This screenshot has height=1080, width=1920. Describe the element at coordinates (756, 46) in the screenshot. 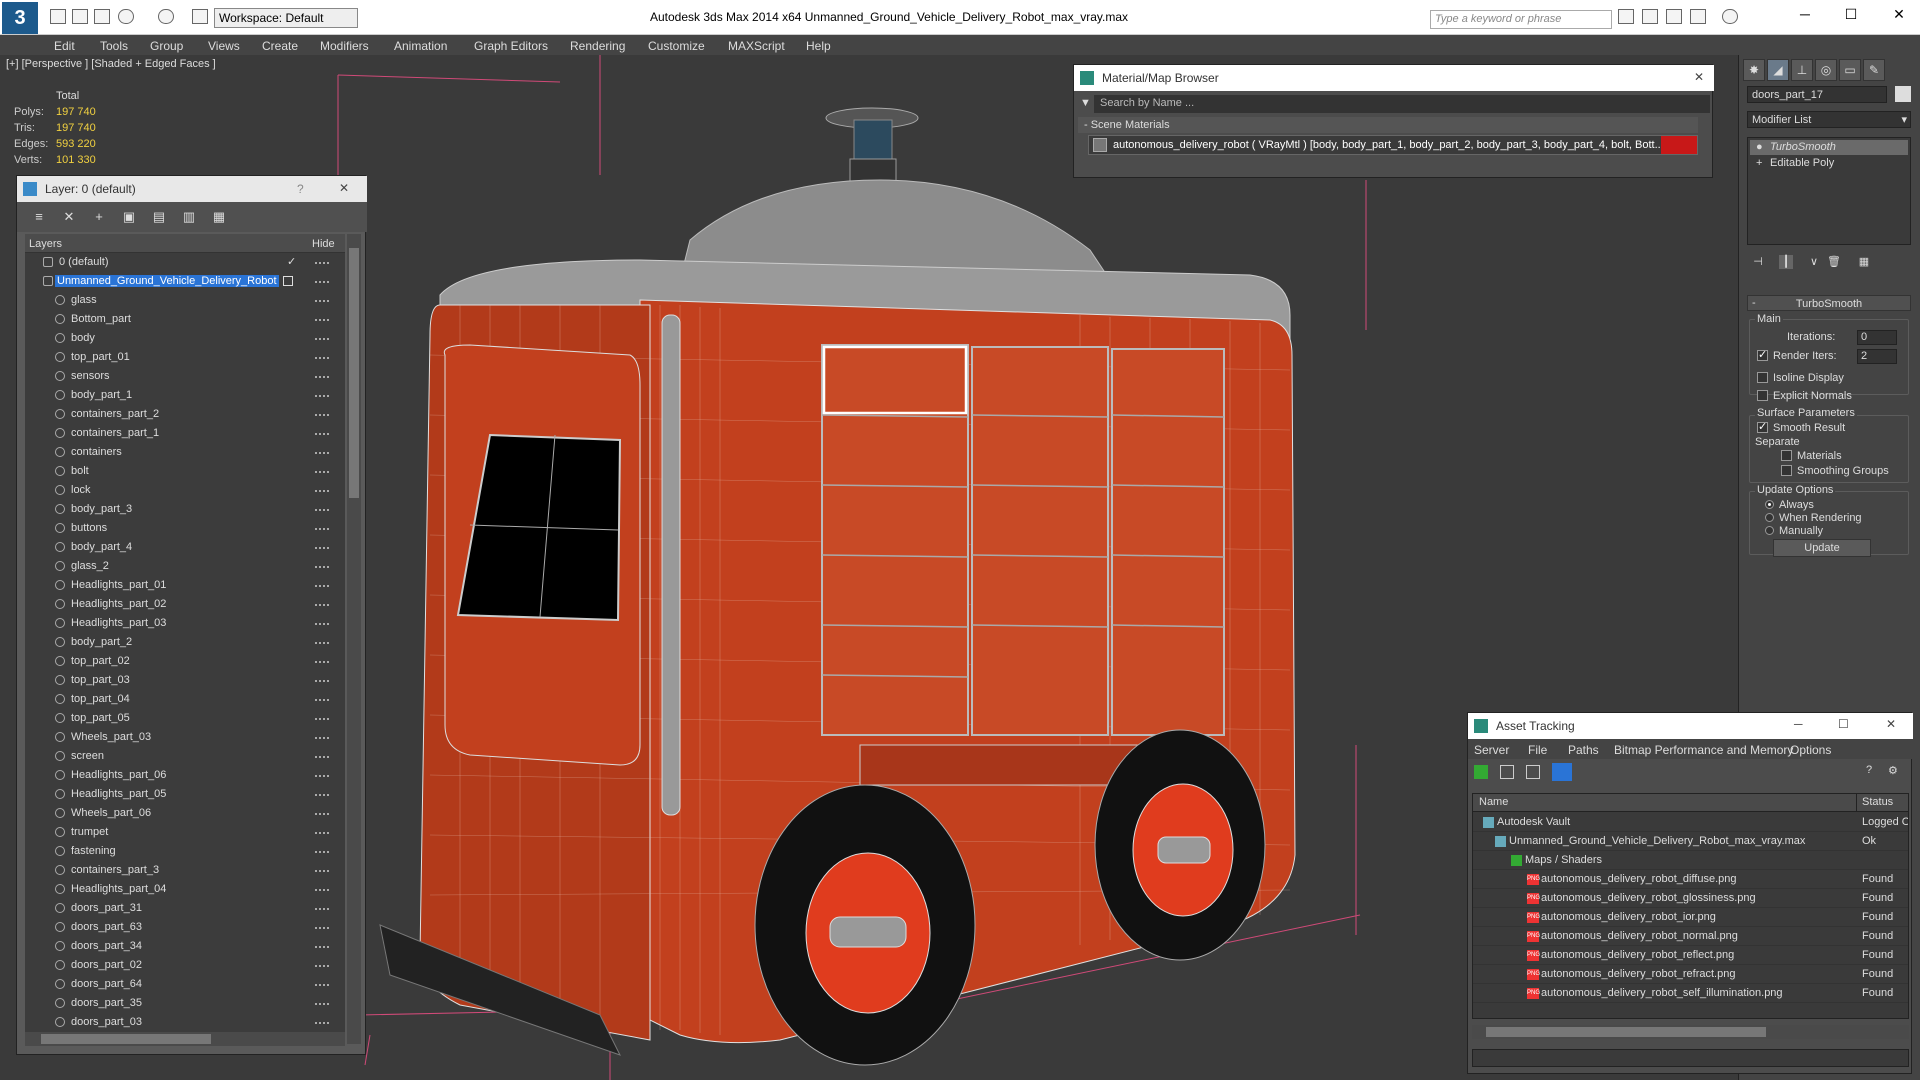

I see `menu-maxscript: MAXScript` at that location.